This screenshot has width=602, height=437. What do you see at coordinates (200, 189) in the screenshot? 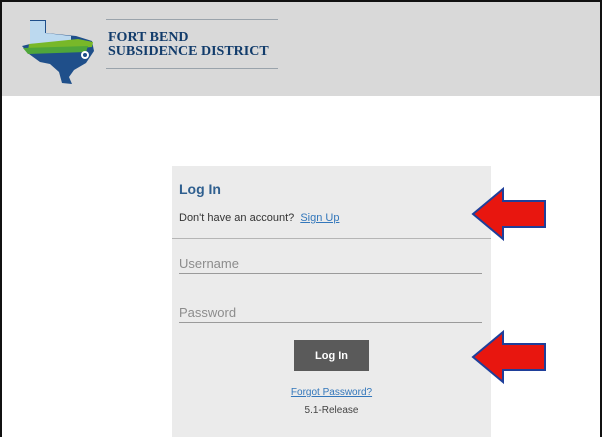
I see `login-title: Log In` at bounding box center [200, 189].